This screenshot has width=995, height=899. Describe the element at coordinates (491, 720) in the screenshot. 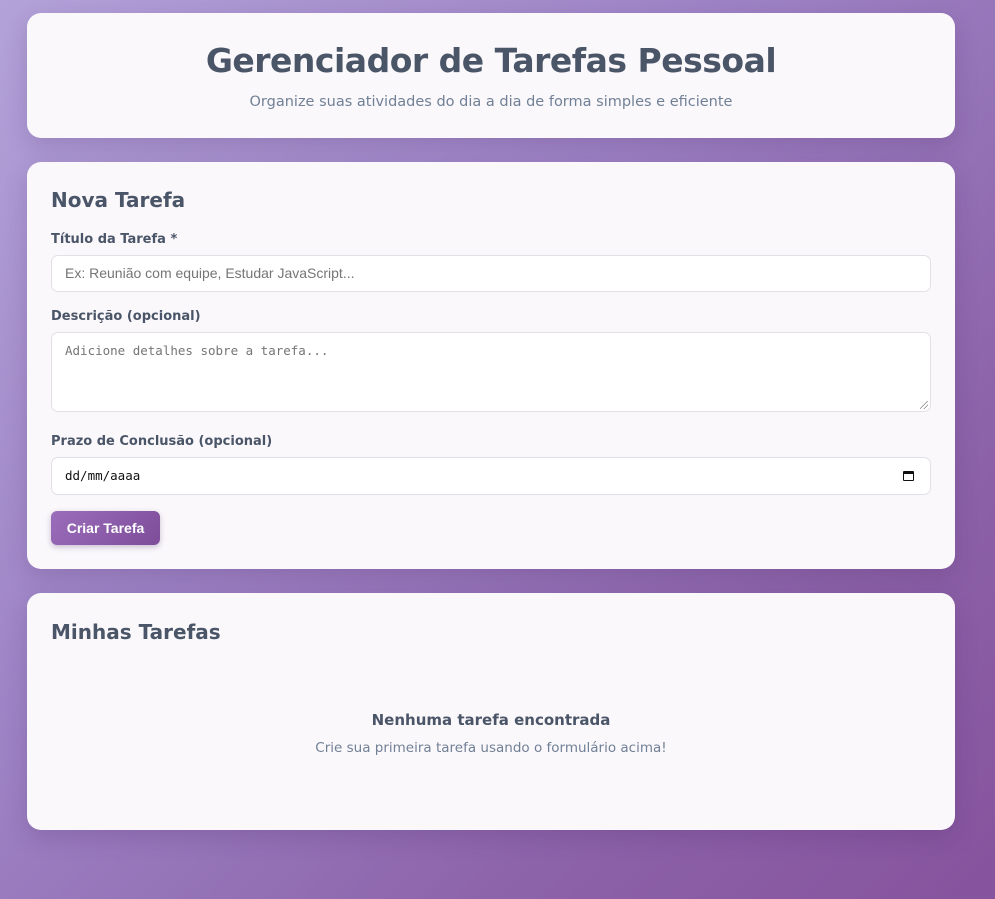

I see `empty-state-title: Nenhuma tarefa encontrada` at that location.